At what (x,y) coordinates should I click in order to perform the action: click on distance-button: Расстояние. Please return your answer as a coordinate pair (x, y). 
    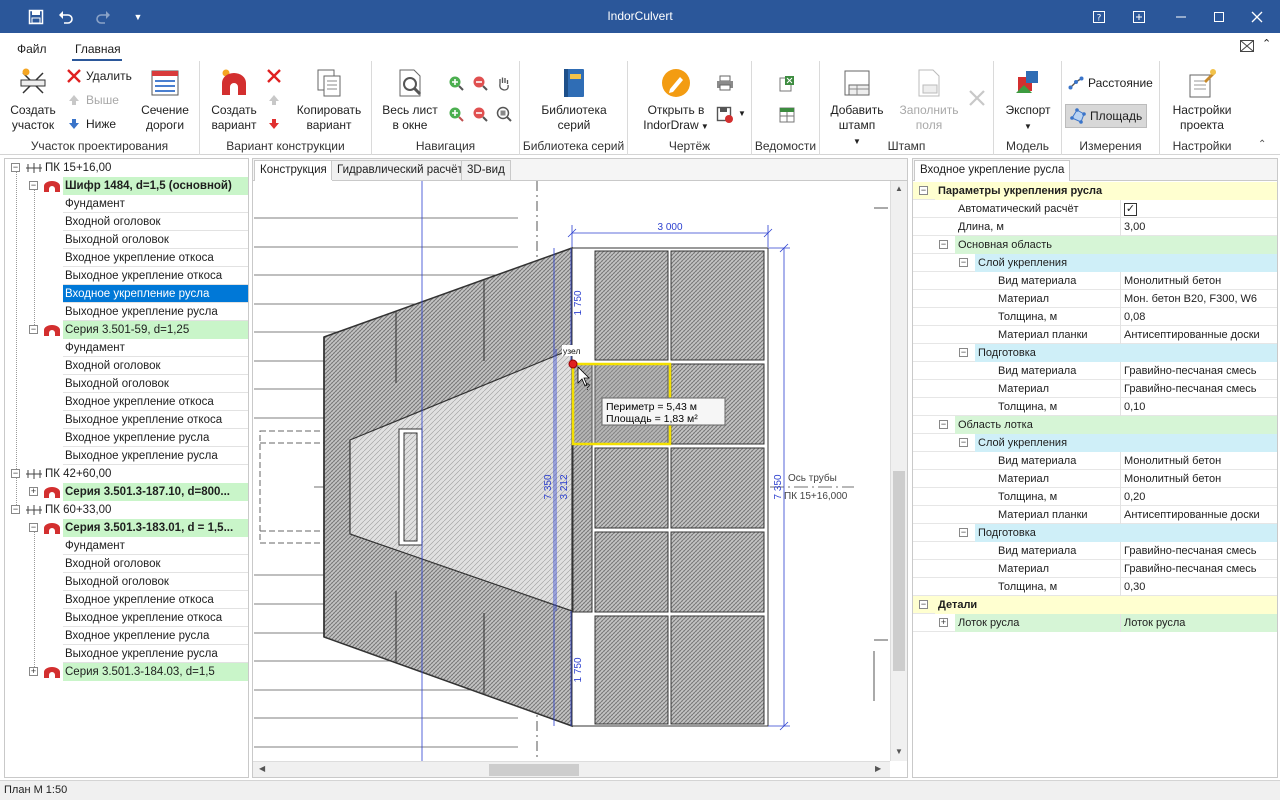
    Looking at the image, I should click on (1110, 83).